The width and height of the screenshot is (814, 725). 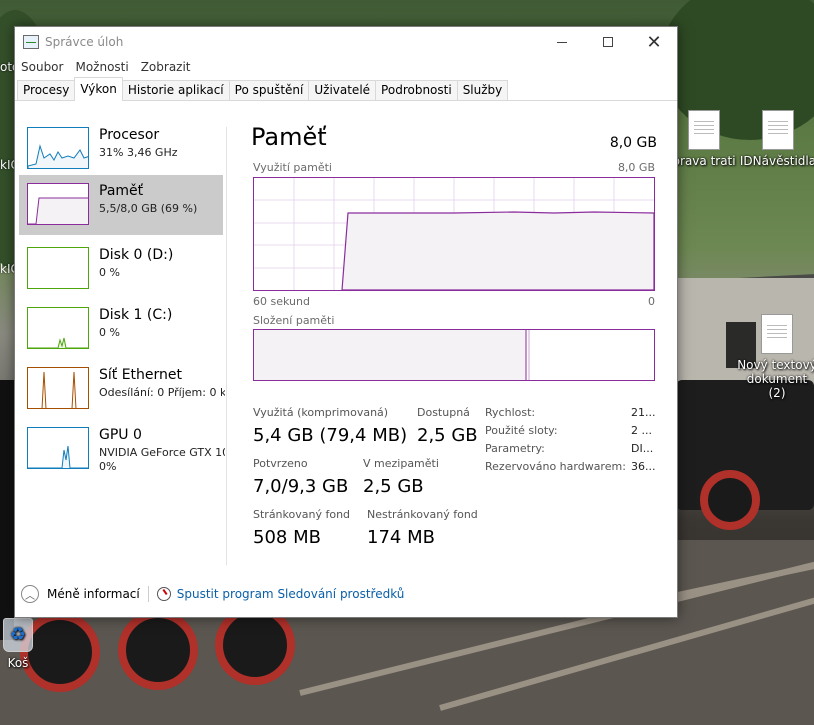 I want to click on tab-uzivatele: Uživatelé, so click(x=342, y=90).